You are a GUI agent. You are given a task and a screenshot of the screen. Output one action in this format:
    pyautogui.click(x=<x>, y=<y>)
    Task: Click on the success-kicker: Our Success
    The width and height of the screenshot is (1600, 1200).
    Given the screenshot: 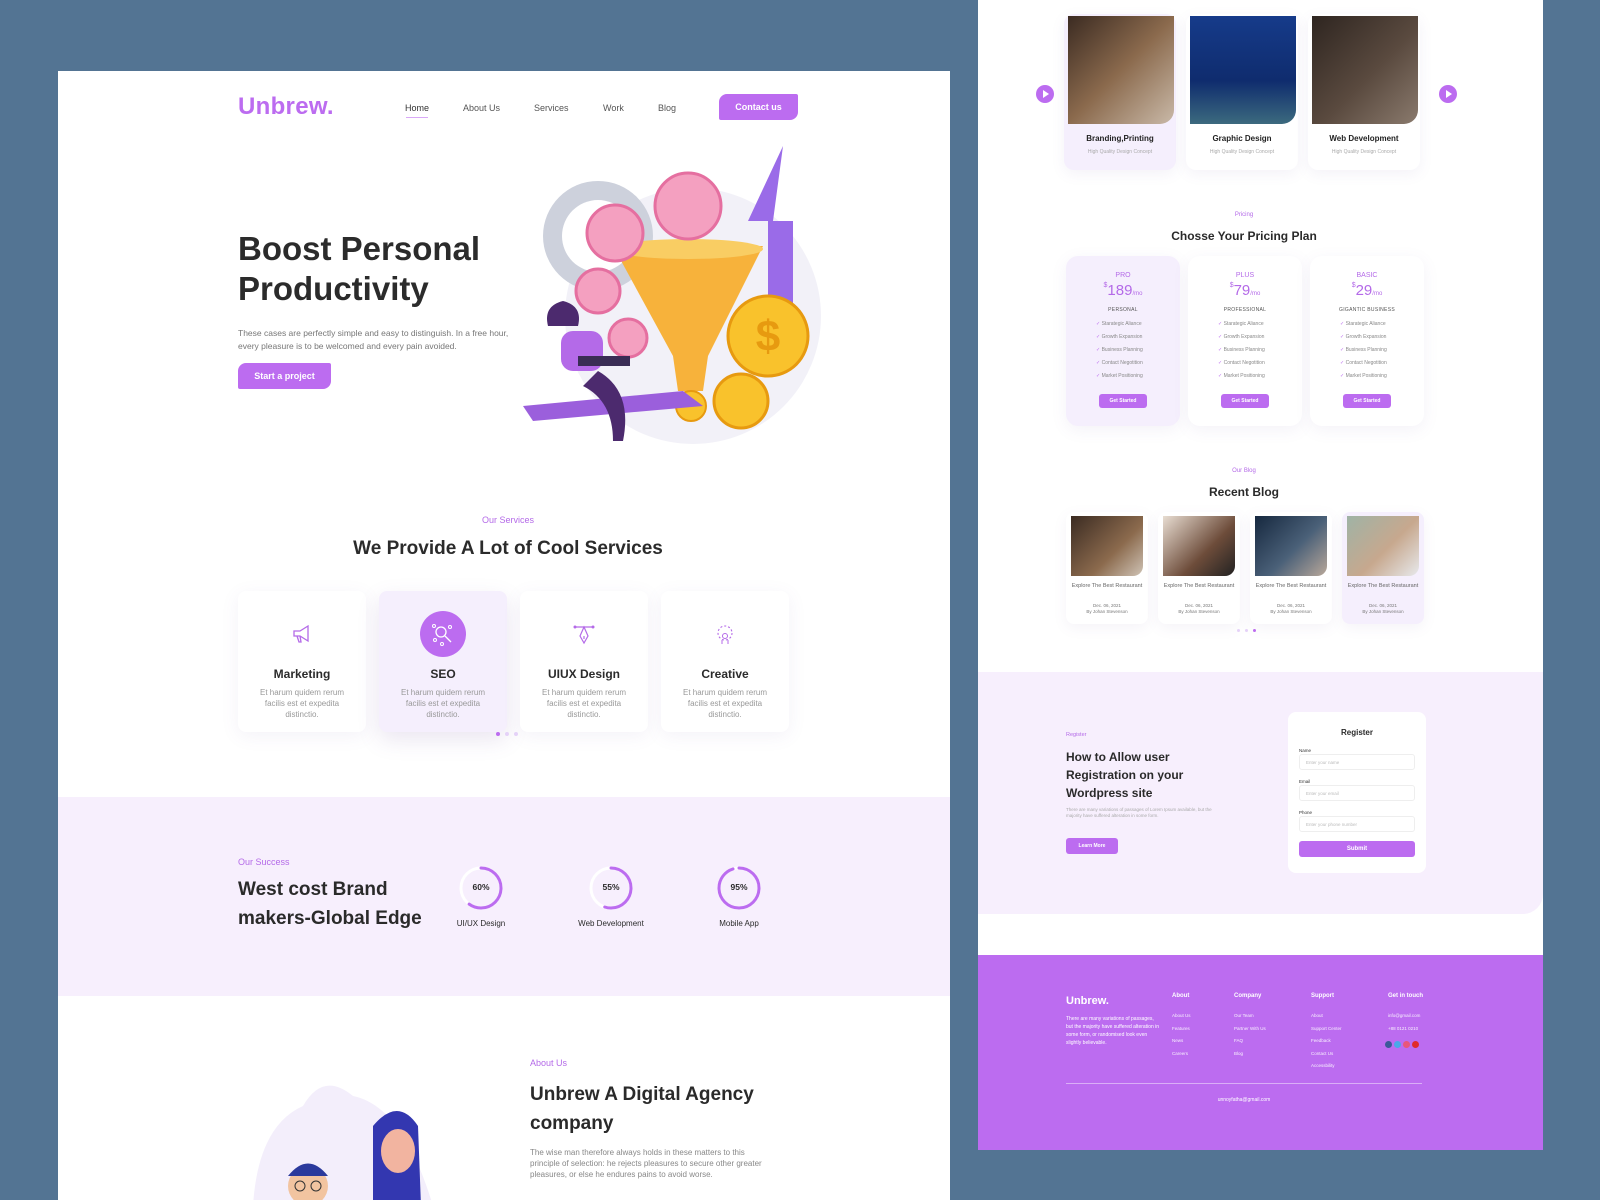 What is the action you would take?
    pyautogui.click(x=264, y=862)
    